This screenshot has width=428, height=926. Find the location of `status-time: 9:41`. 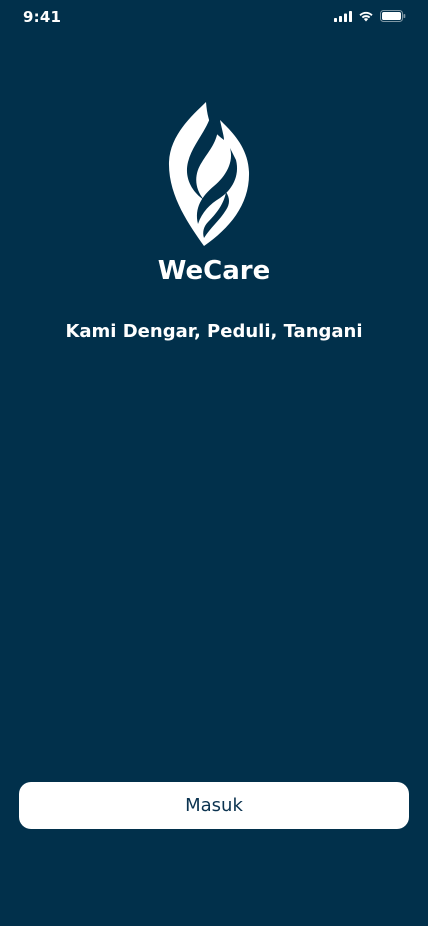

status-time: 9:41 is located at coordinates (42, 17).